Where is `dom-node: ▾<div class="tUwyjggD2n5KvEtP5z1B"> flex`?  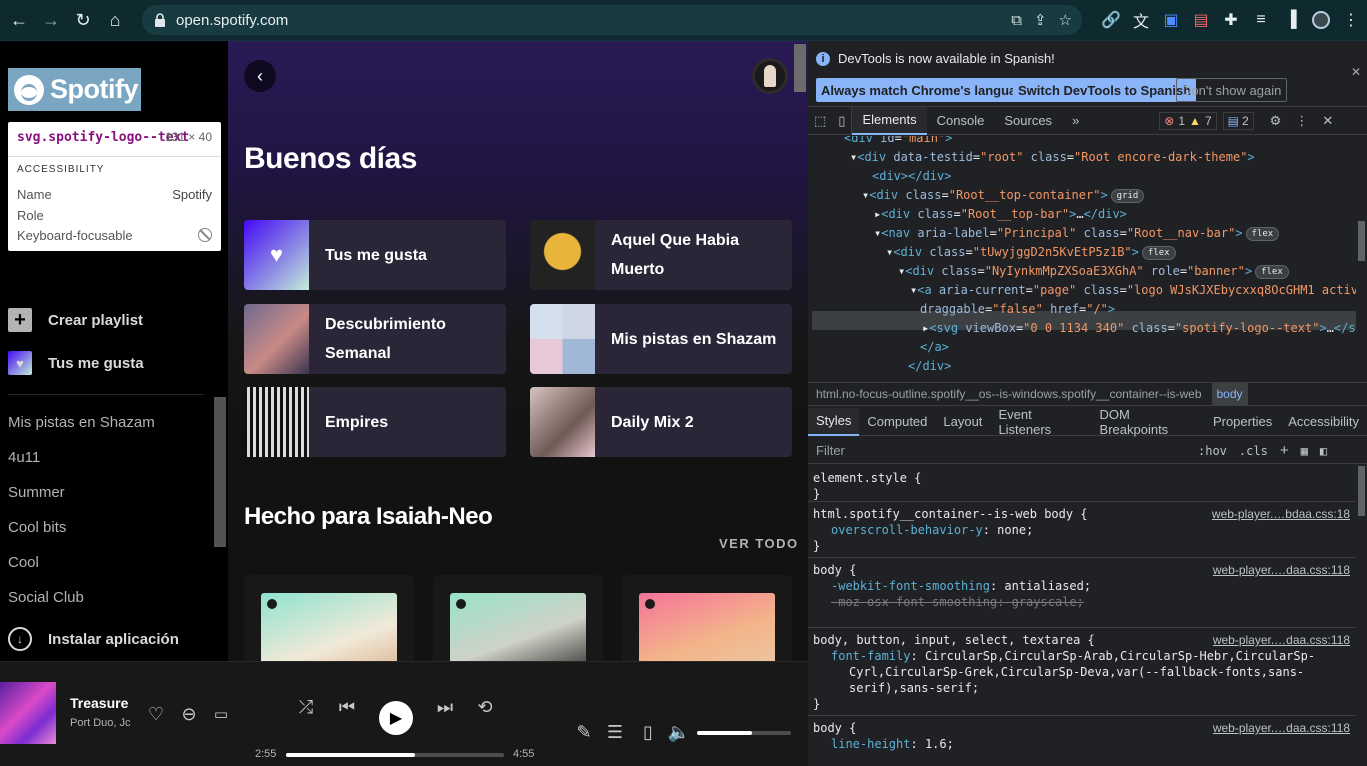
dom-node: ▾<div class="tUwyjggD2n5KvEtP5z1B"> flex is located at coordinates (1031, 252).